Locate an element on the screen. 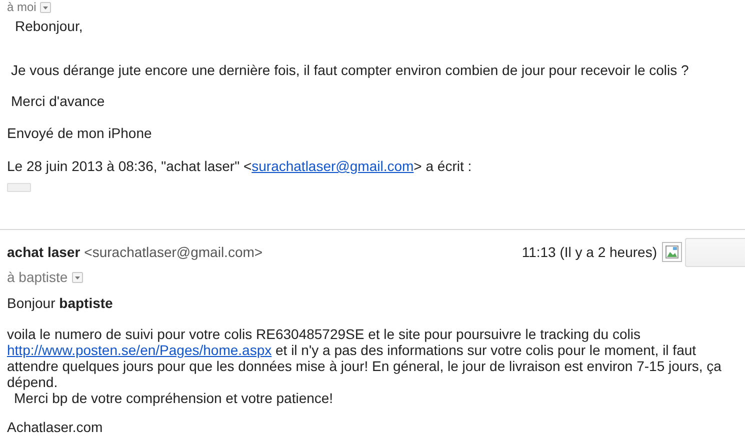 This screenshot has height=441, width=745. quote-attribution: Le 28 juin 2013 à 08:36, "achat laser" <surachatlaser@gmail.com> a écrit : is located at coordinates (239, 166).